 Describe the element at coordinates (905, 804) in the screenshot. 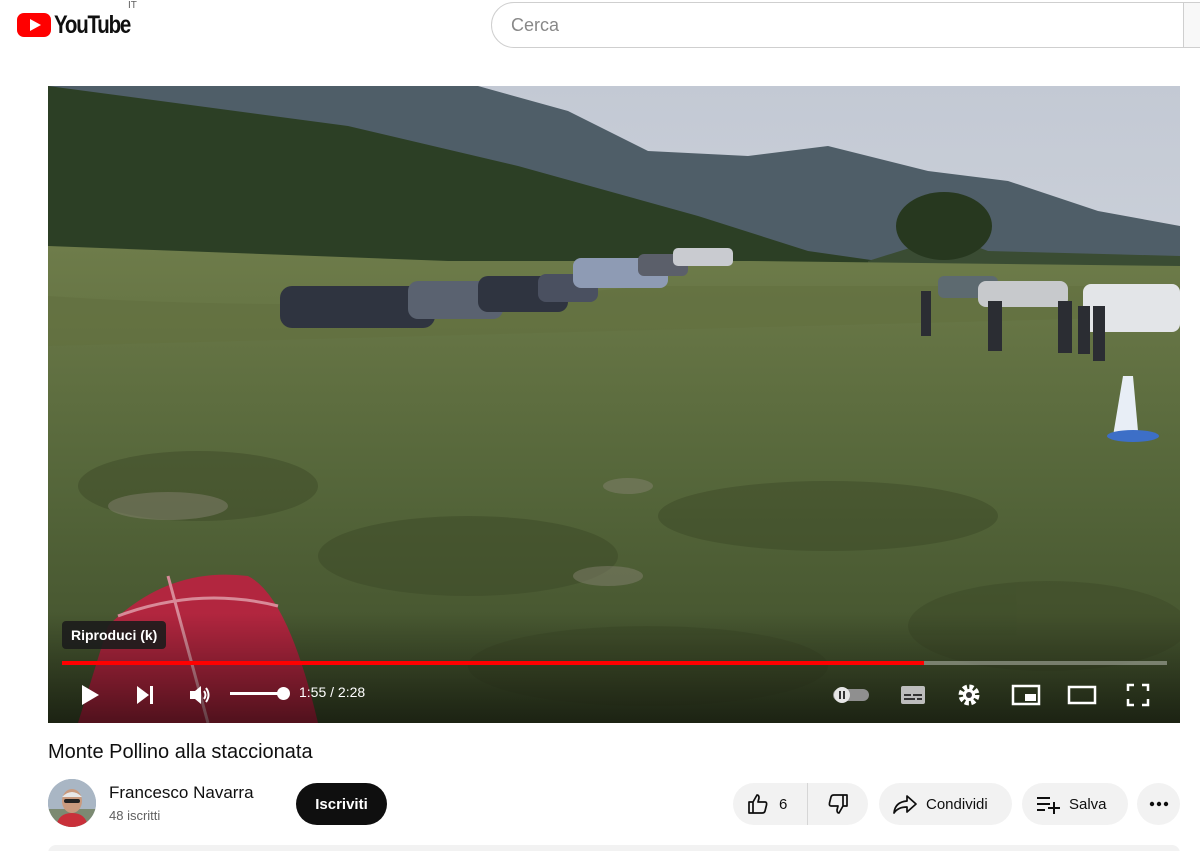

I see `share-arrow-icon` at that location.